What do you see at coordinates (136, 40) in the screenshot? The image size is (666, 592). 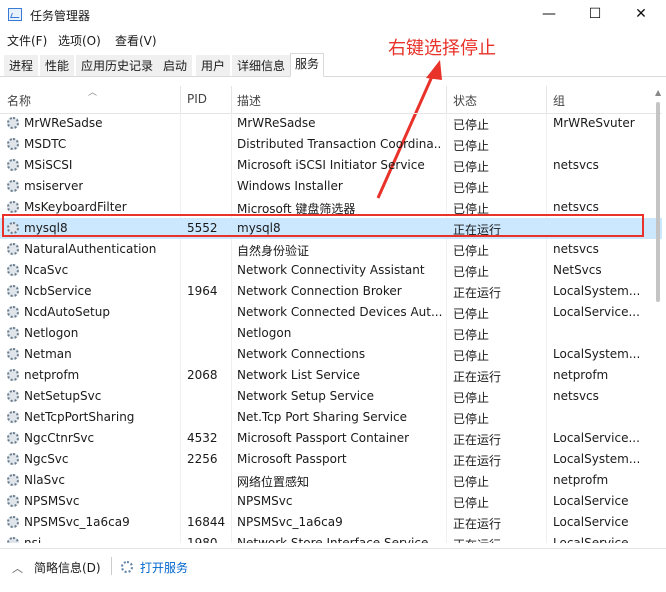 I see `menu-view: 查看(V)` at bounding box center [136, 40].